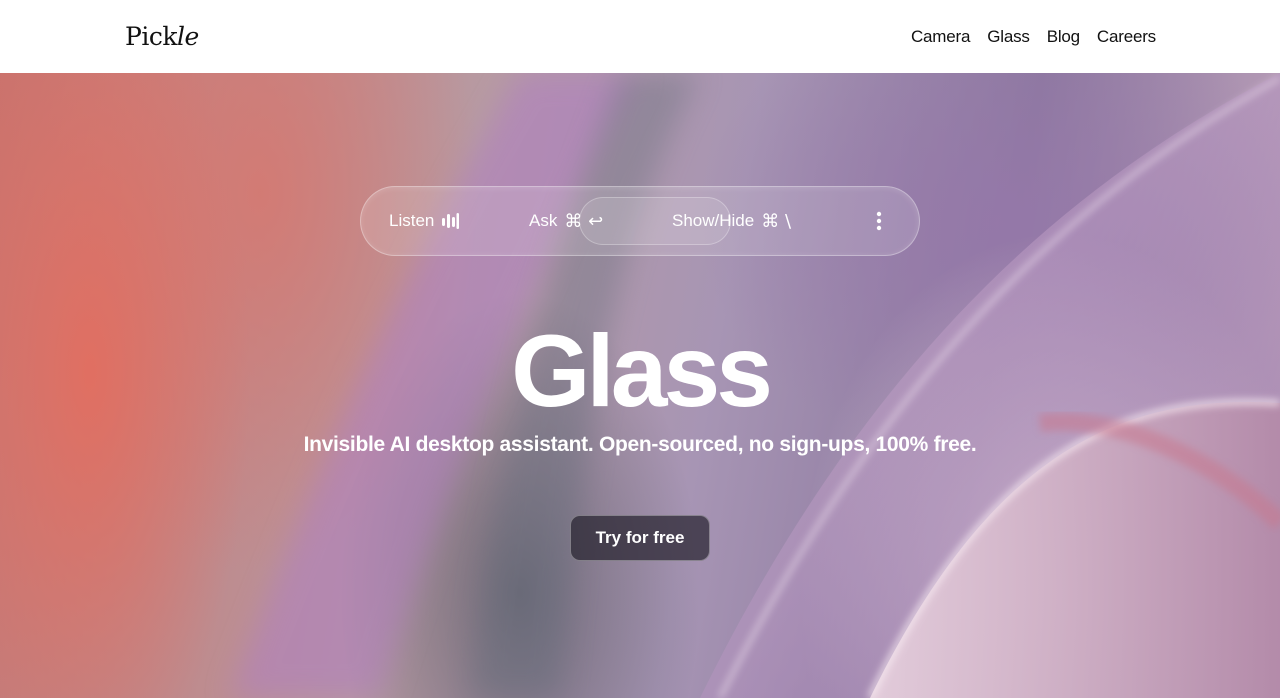 The width and height of the screenshot is (1280, 698). I want to click on audio-bars-icon, so click(451, 221).